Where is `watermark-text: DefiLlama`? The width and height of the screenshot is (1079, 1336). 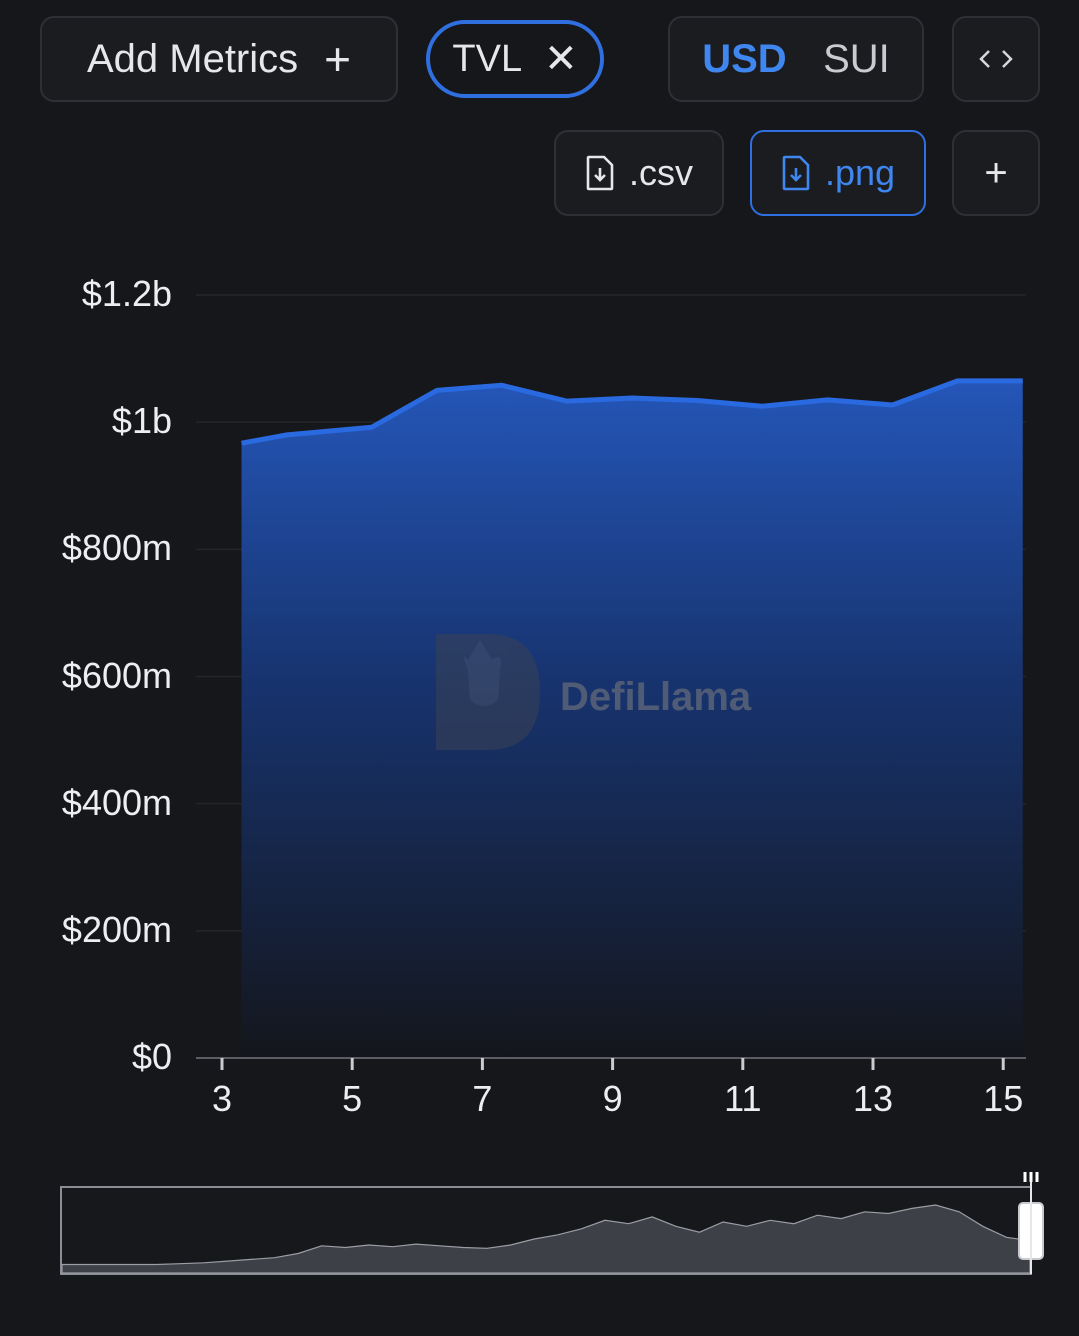 watermark-text: DefiLlama is located at coordinates (656, 697).